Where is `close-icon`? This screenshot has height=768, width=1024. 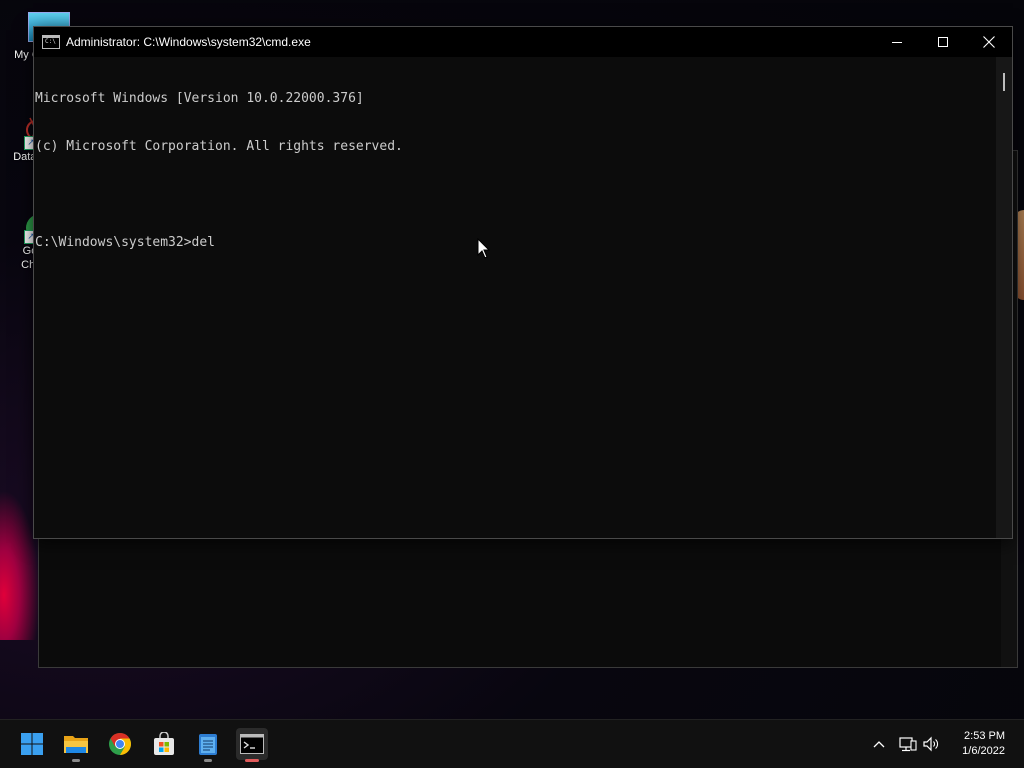
close-icon is located at coordinates (989, 42).